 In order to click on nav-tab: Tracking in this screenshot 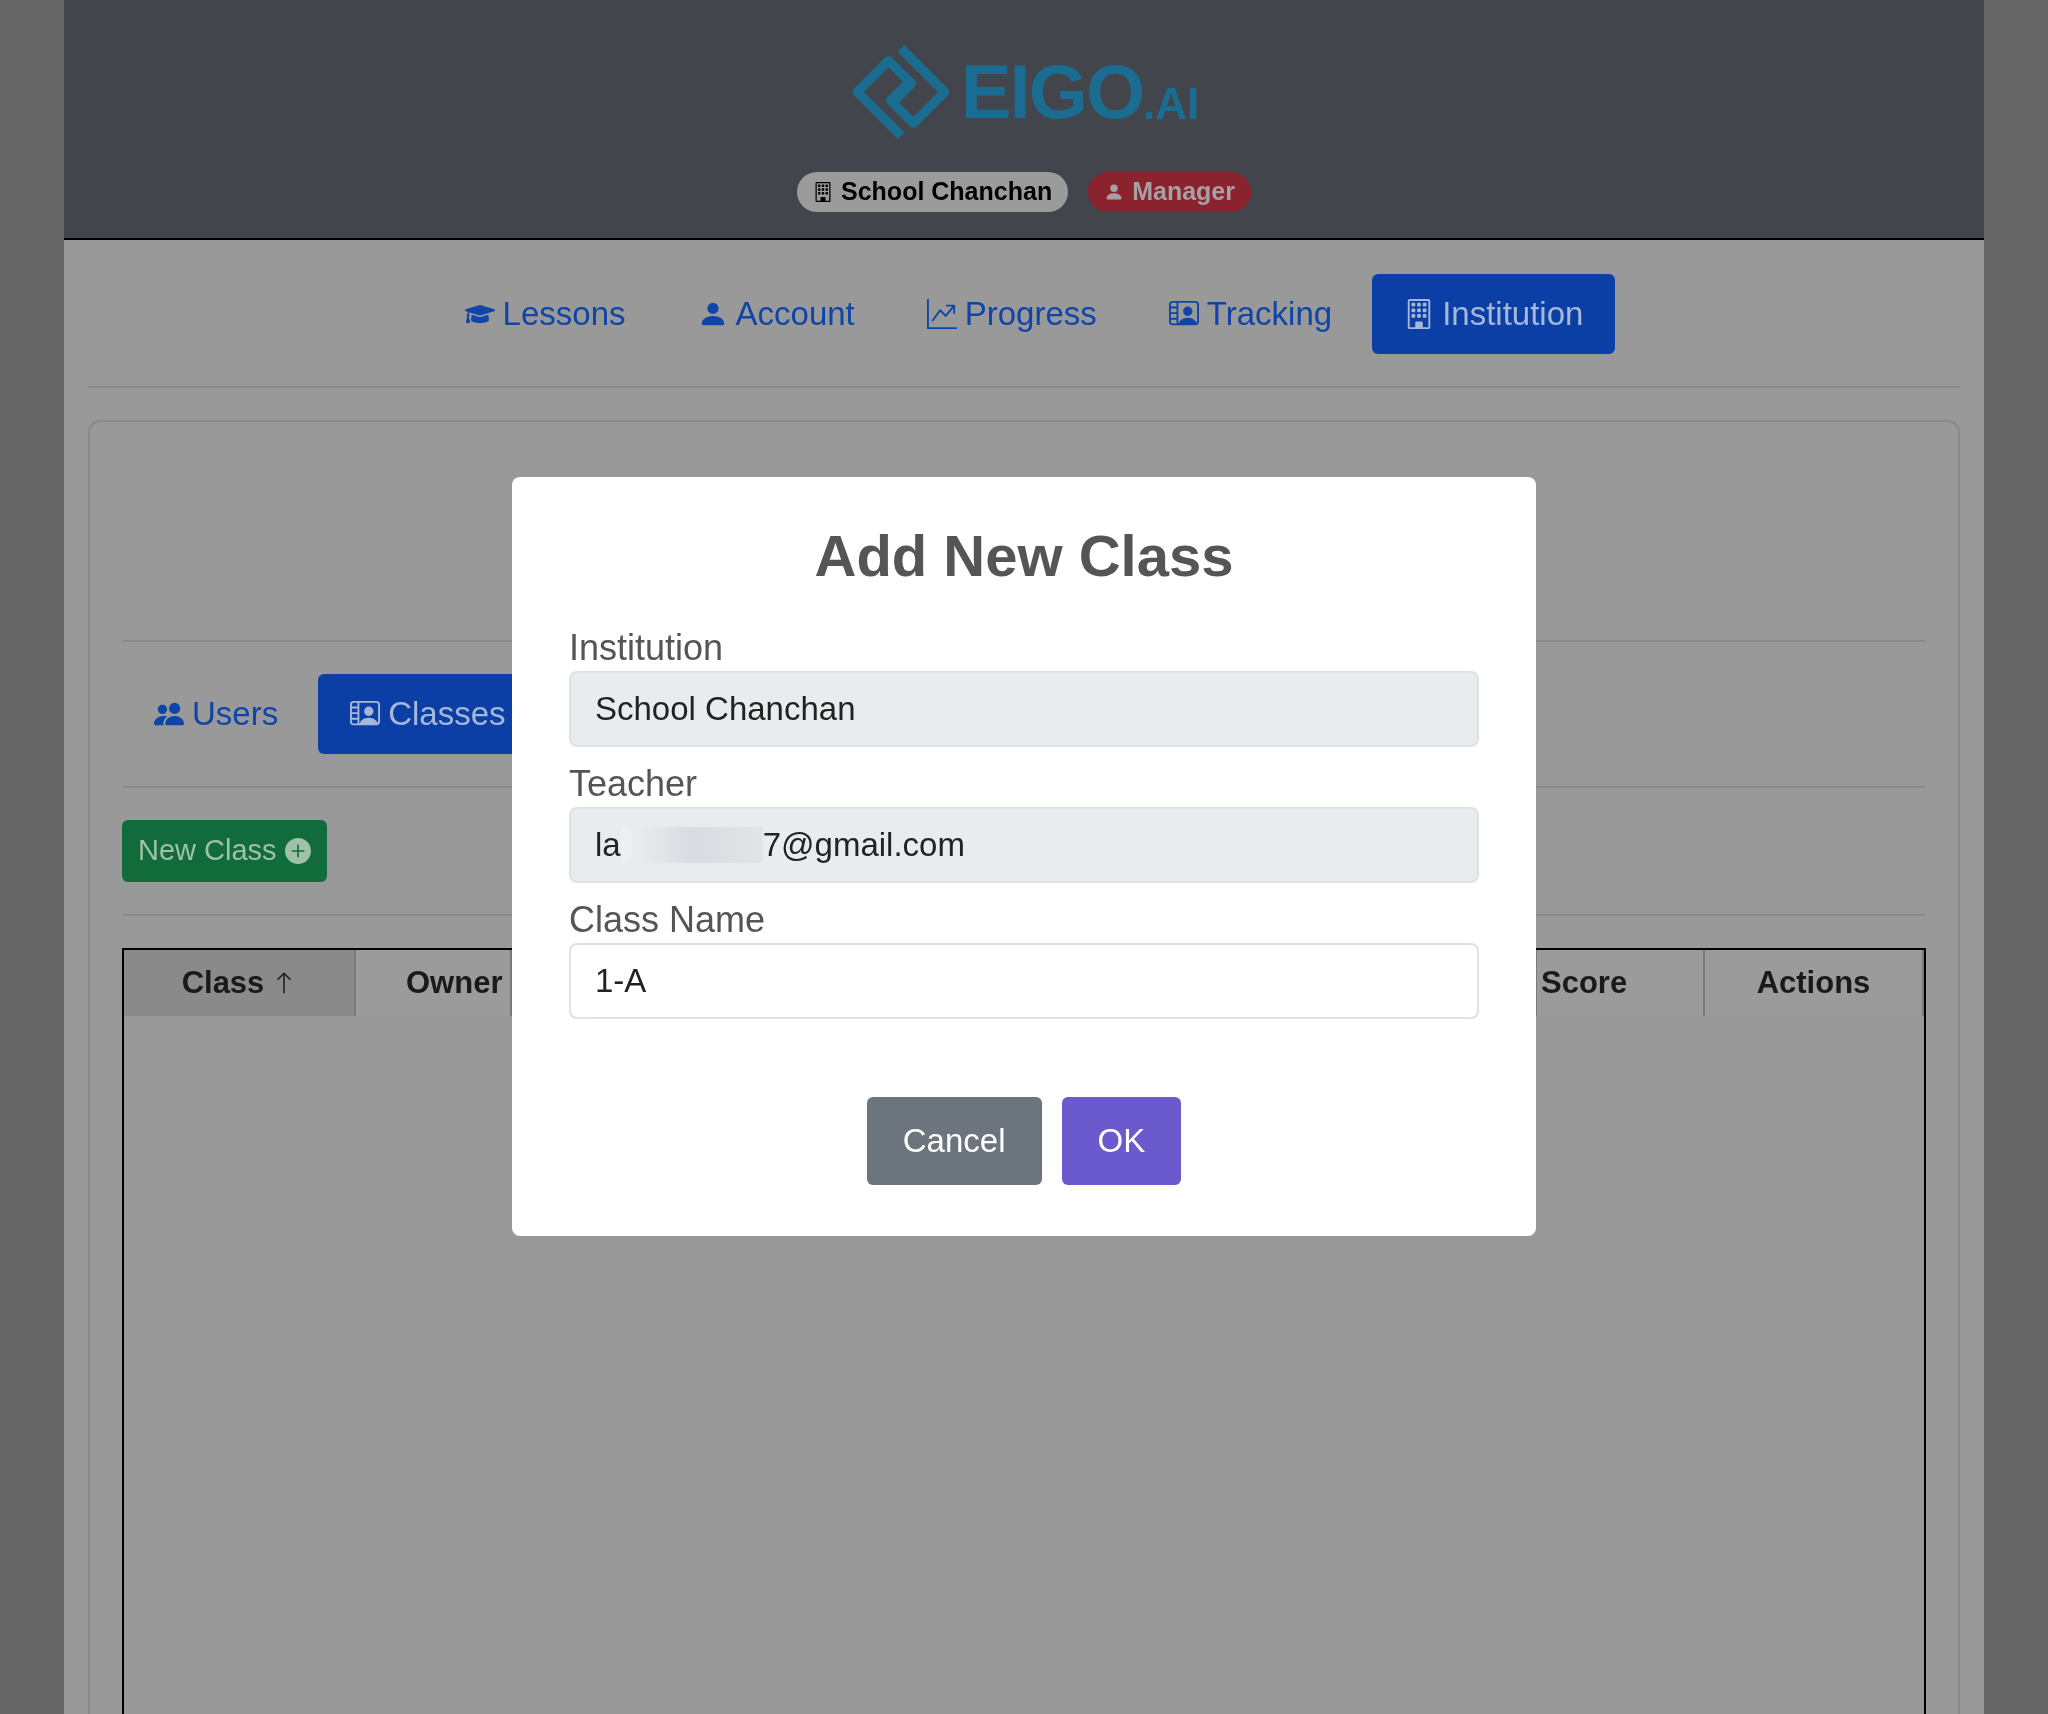, I will do `click(1250, 314)`.